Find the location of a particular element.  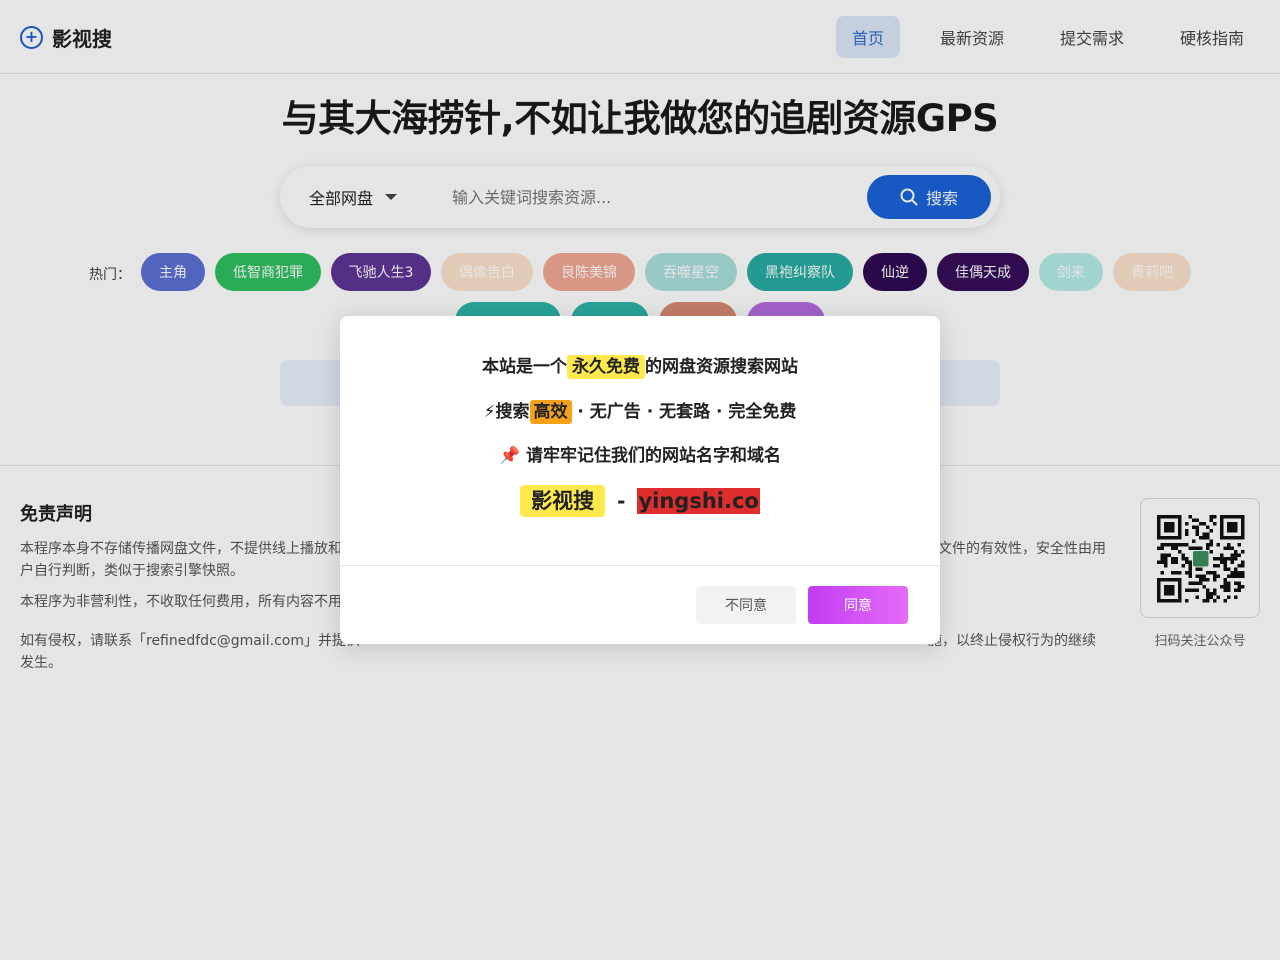

lightning-icon: ⚡ is located at coordinates (489, 412).